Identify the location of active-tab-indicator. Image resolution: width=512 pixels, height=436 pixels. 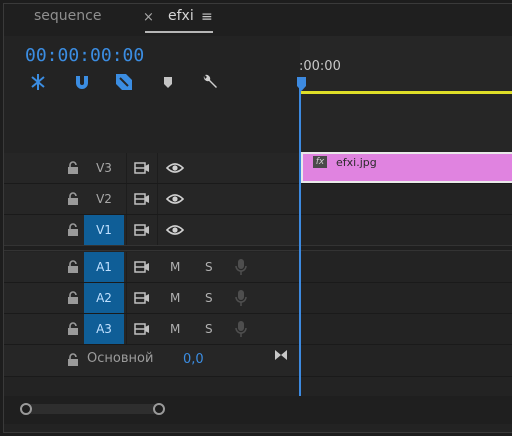
(179, 32).